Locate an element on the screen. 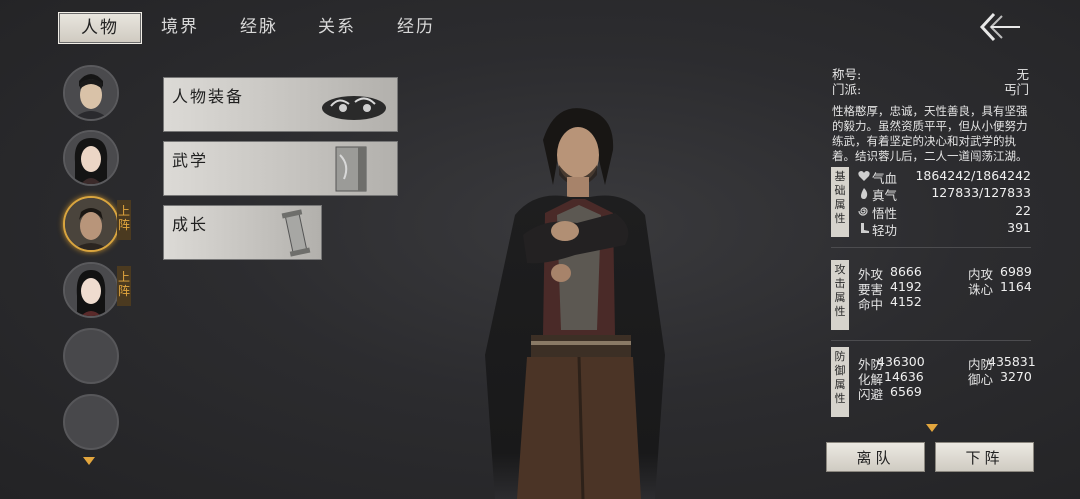 This screenshot has height=499, width=1080. equipment-icon is located at coordinates (354, 108).